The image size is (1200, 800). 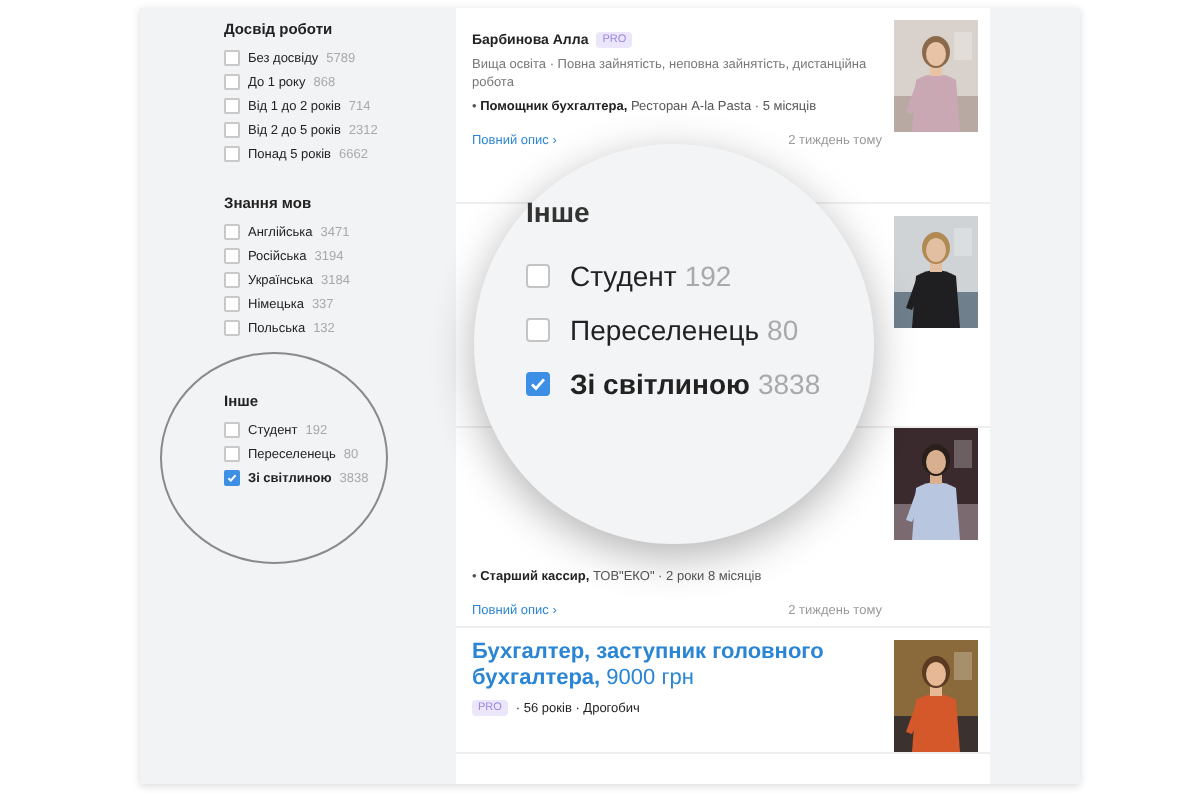 I want to click on resume-title: Бухгалтер, заступник головного бухгалтера, 9000 грн, so click(x=677, y=666).